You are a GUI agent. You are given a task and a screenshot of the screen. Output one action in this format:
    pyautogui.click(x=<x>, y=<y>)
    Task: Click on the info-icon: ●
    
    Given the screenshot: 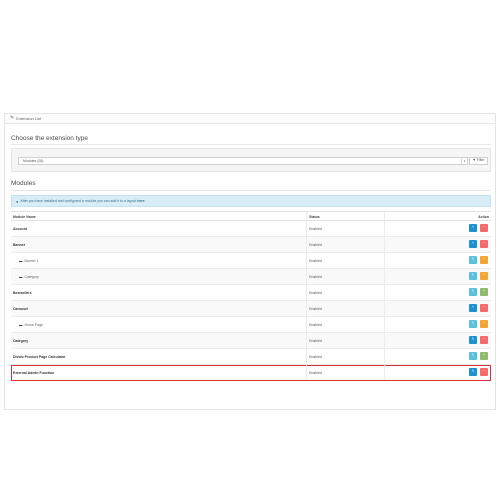 What is the action you would take?
    pyautogui.click(x=17, y=201)
    